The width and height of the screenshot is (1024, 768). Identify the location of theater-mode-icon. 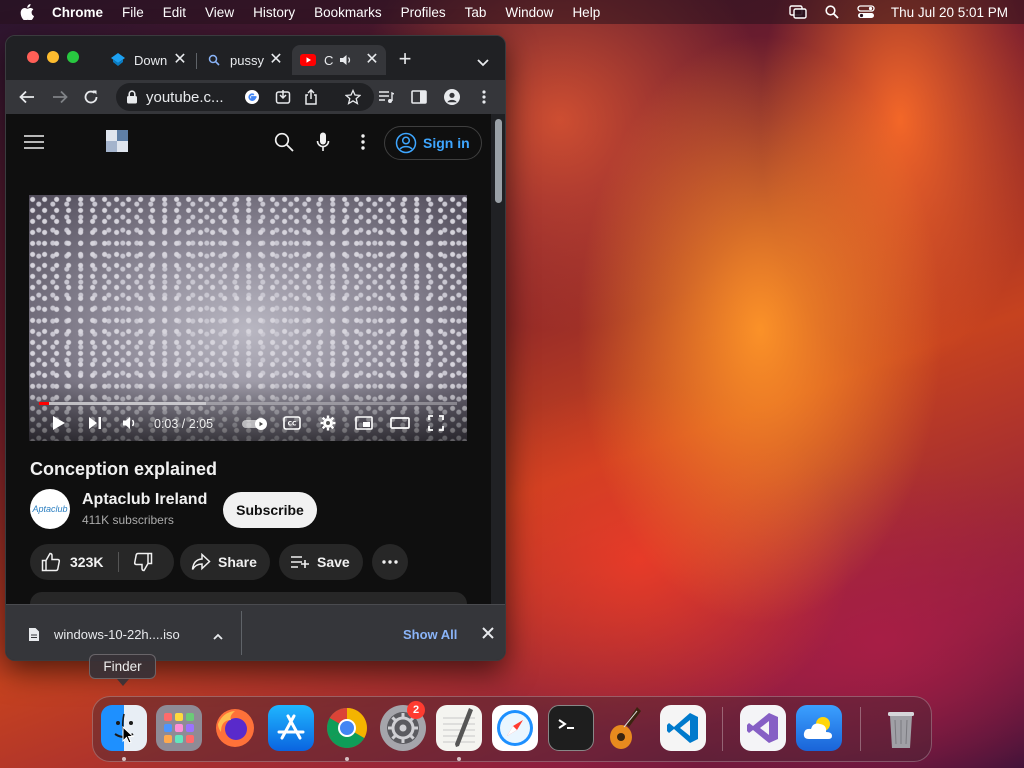
(400, 423).